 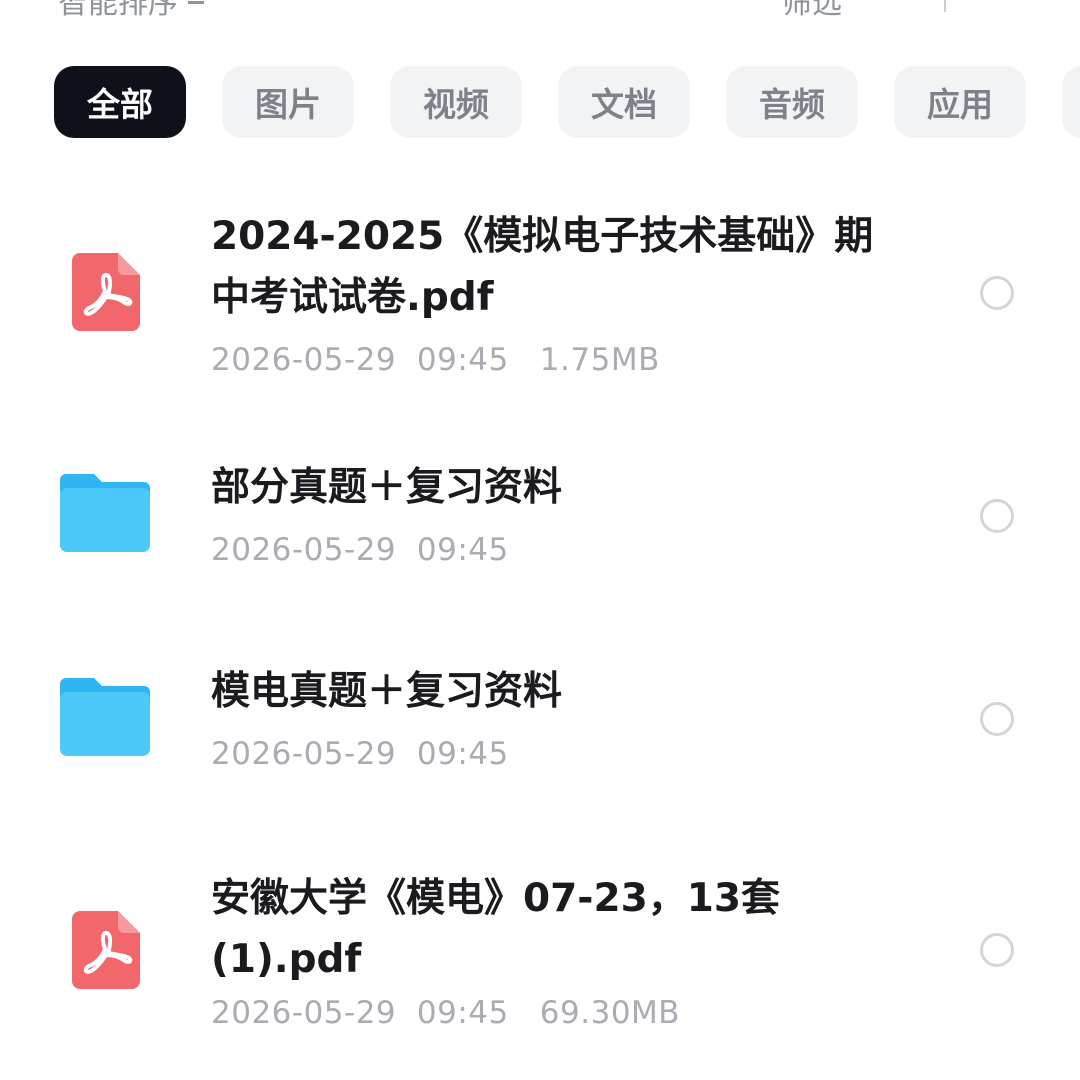 I want to click on file-name: 安徽大学《模电》07-23，13套(1).pdf, so click(x=496, y=929).